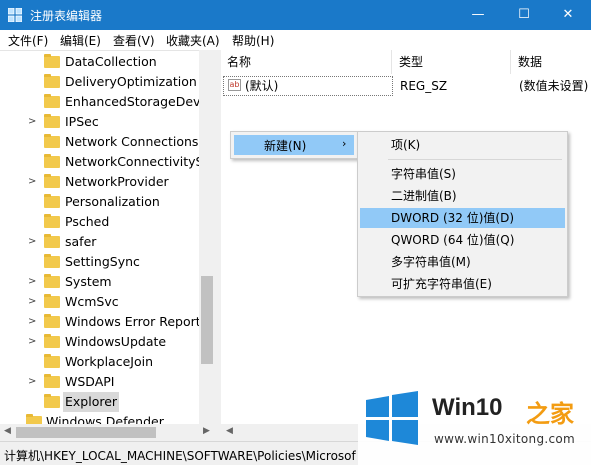 Image resolution: width=591 pixels, height=465 pixels. I want to click on tree-item: > WcmSvc, so click(100, 302).